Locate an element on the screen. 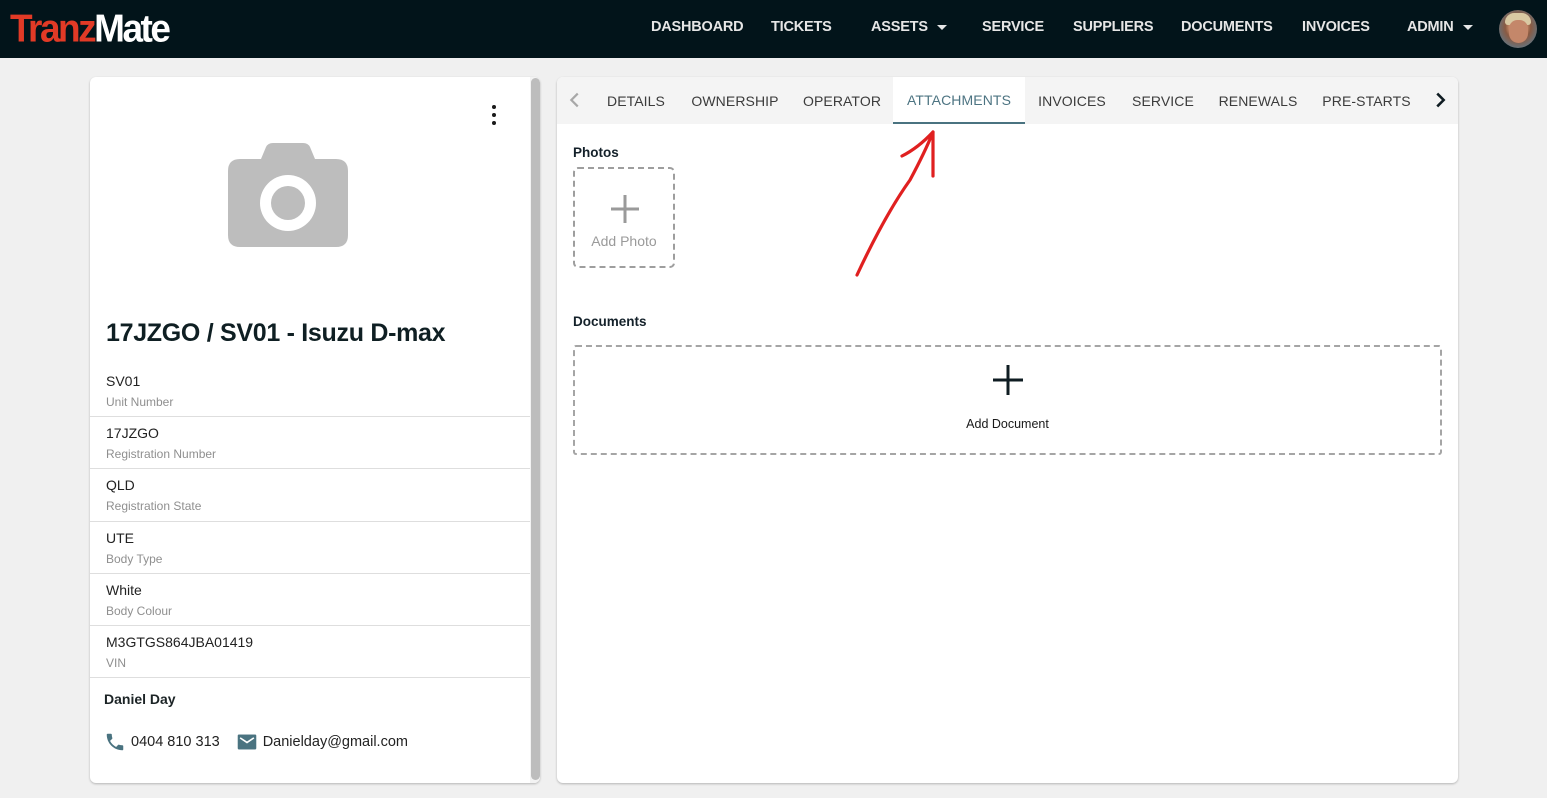 Image resolution: width=1547 pixels, height=798 pixels. nav-assets: ASSETS is located at coordinates (909, 27).